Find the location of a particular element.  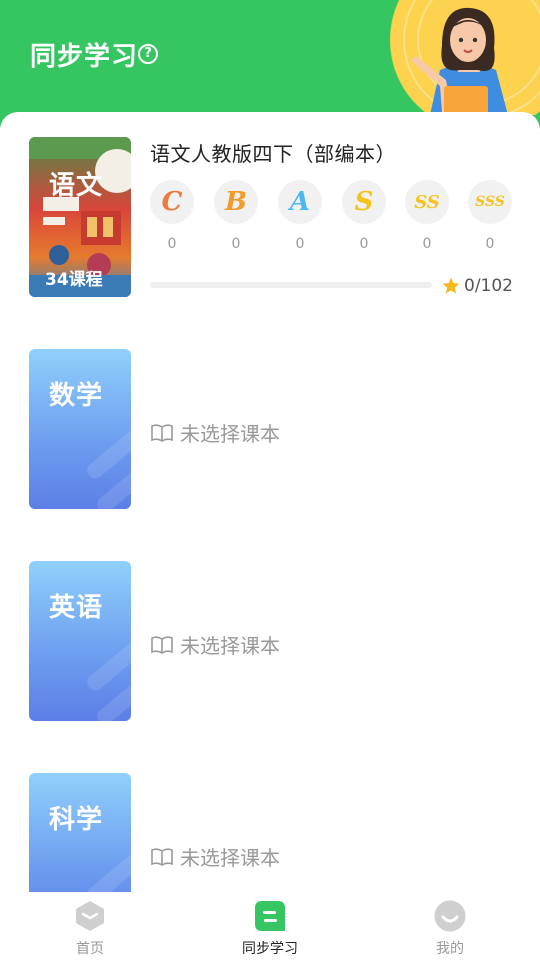

help-icon: ? is located at coordinates (148, 54).